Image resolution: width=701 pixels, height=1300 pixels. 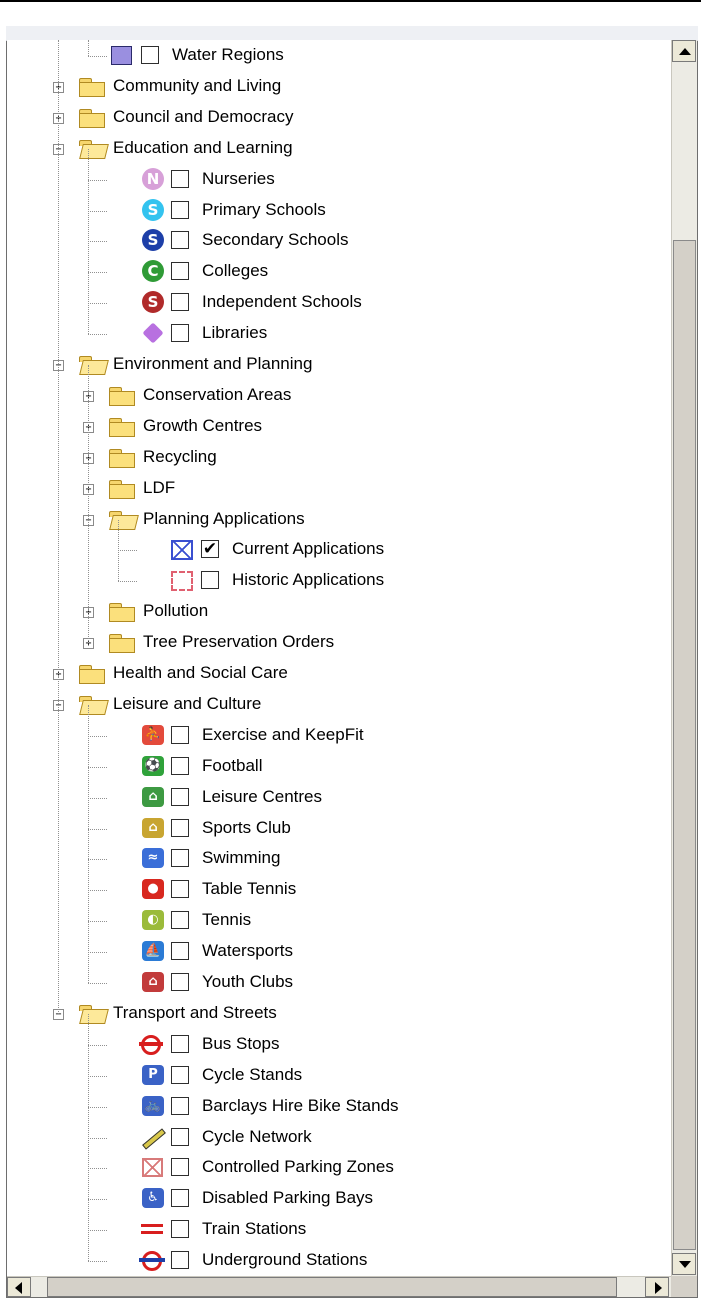 What do you see at coordinates (332, 1287) in the screenshot?
I see `horizontal-scroll-thumb` at bounding box center [332, 1287].